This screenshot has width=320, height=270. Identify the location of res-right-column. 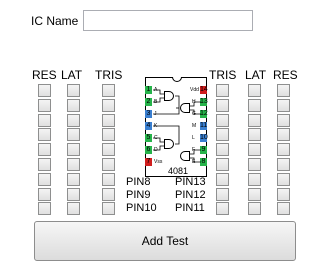
(283, 150).